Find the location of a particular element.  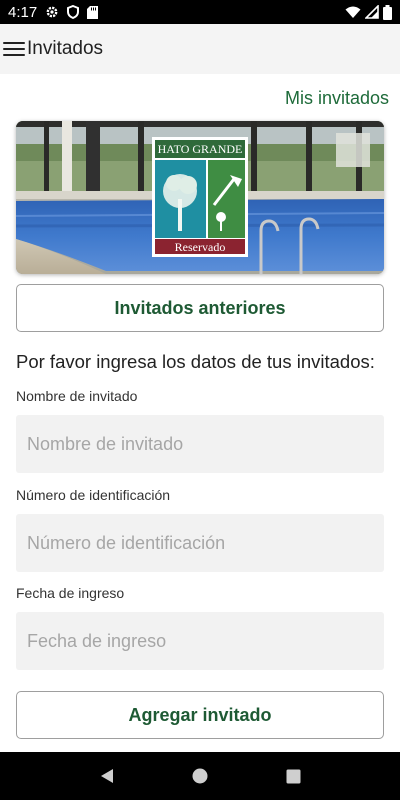

signal-icon is located at coordinates (372, 12).